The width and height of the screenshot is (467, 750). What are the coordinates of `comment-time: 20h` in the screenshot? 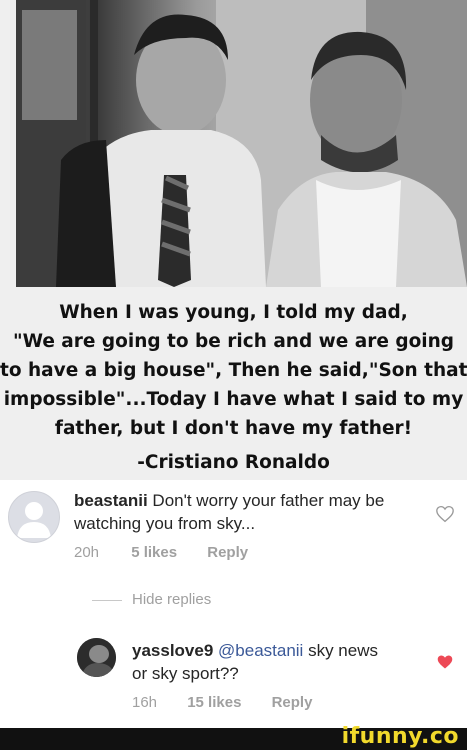 It's located at (87, 552).